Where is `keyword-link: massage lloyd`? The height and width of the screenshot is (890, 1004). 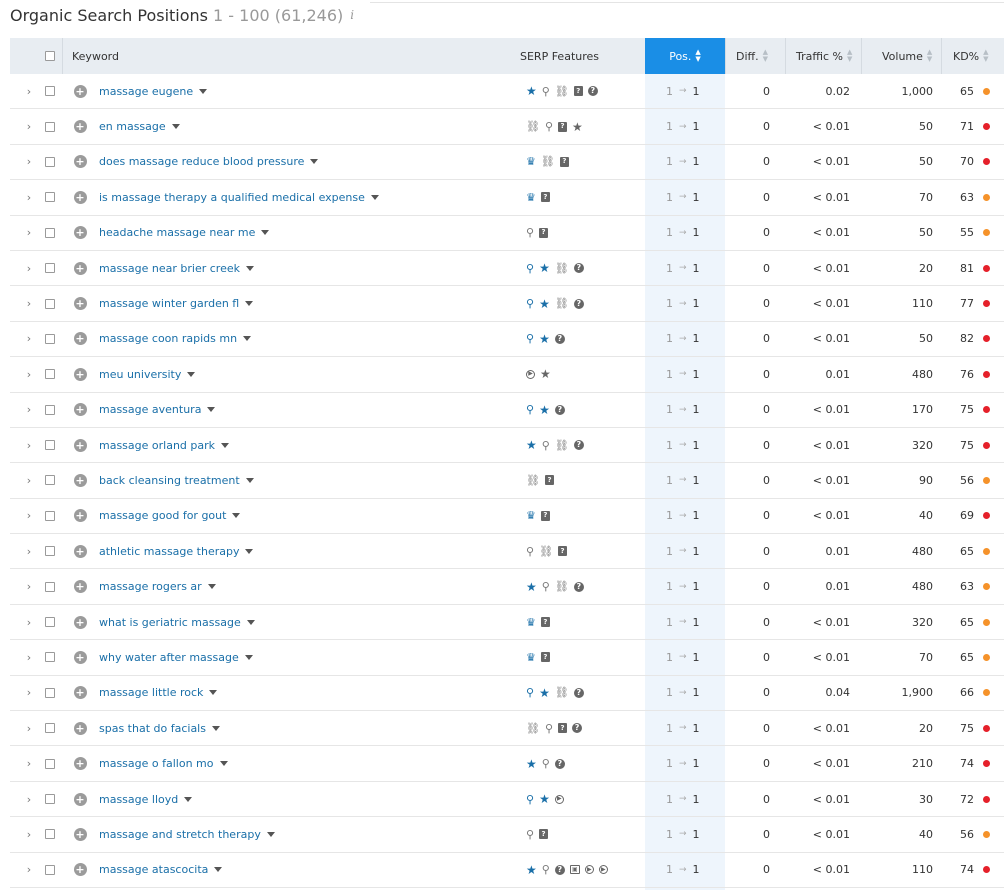 keyword-link: massage lloyd is located at coordinates (146, 799).